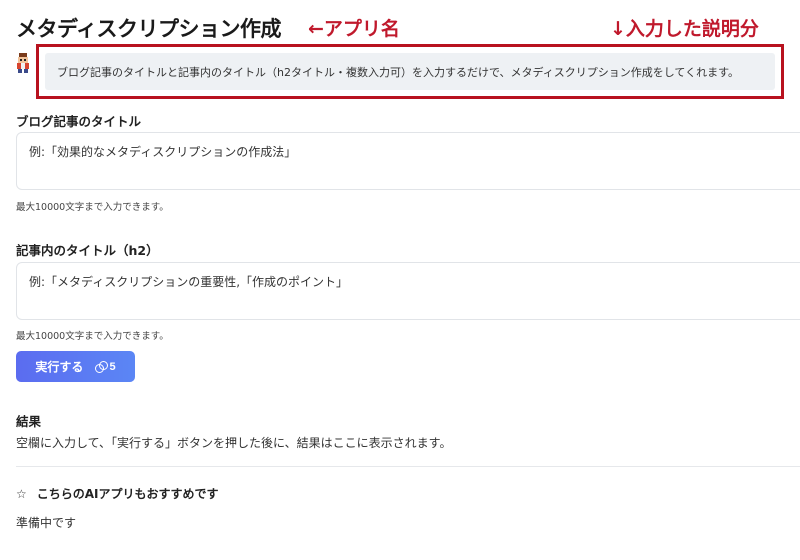  I want to click on recommend-header: ☆ こちらのAIアプリもおすすめです, so click(117, 493).